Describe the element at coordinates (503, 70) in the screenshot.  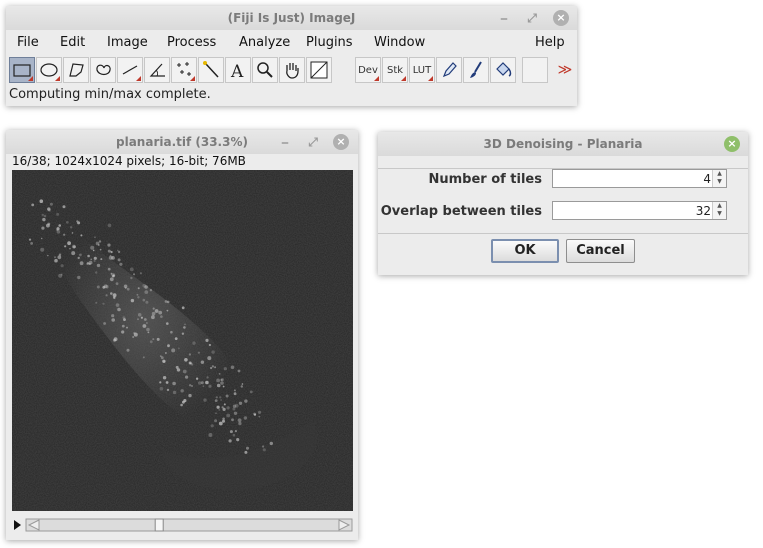
I see `flood-fill-tool` at that location.